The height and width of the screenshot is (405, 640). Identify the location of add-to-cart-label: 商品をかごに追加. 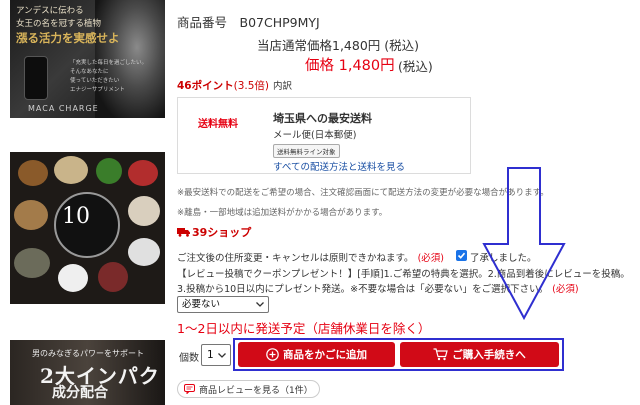
(325, 355).